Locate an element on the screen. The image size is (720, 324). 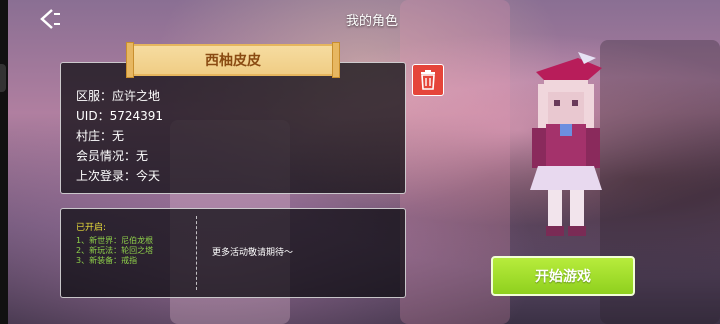
info-row-server: 区服： 应许之地 is located at coordinates (119, 96).